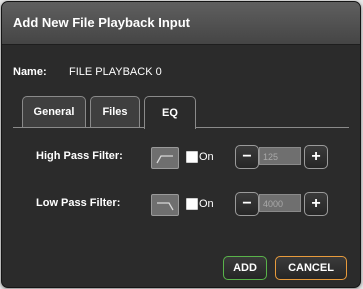 The height and width of the screenshot is (289, 363). I want to click on low-pass-curve-icon, so click(165, 206).